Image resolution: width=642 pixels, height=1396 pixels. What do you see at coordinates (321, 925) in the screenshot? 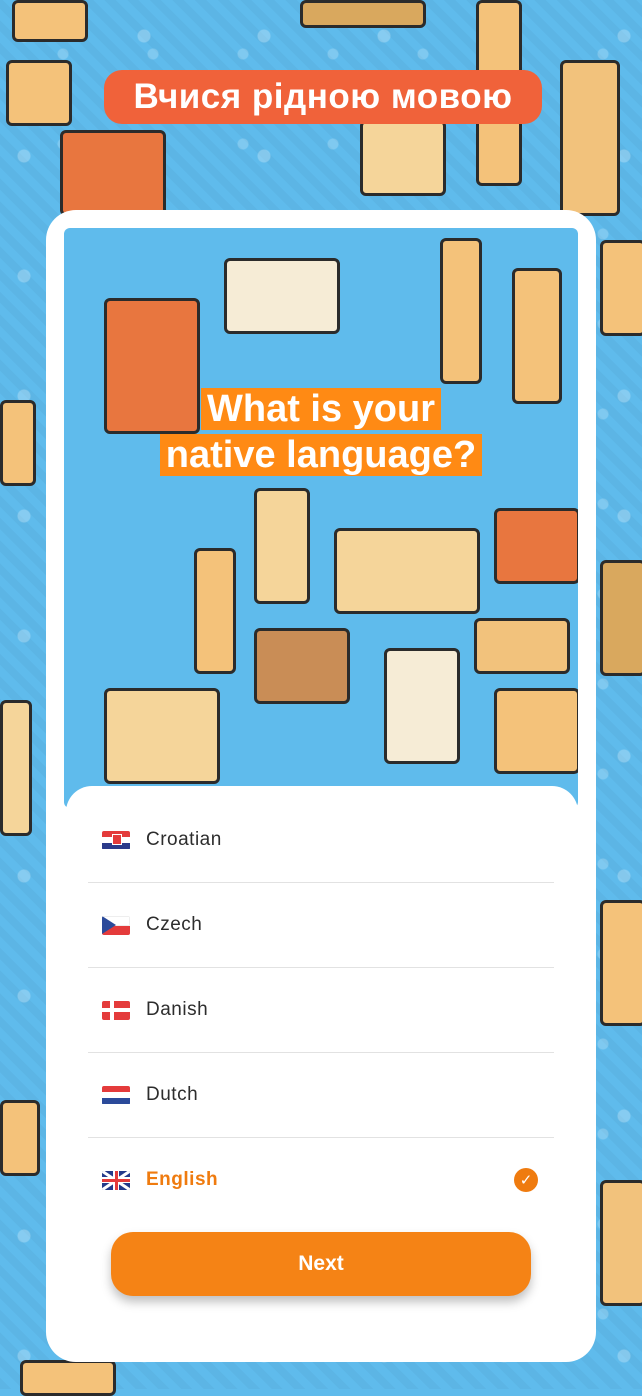
I see `language-option-czech: Czech` at bounding box center [321, 925].